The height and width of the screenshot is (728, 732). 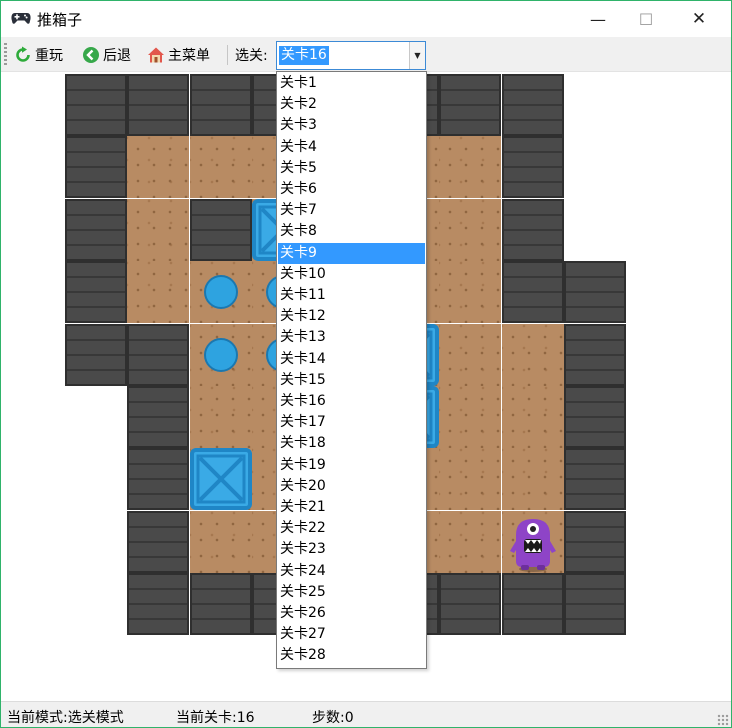 I want to click on level-option: 关卡17, so click(x=351, y=422).